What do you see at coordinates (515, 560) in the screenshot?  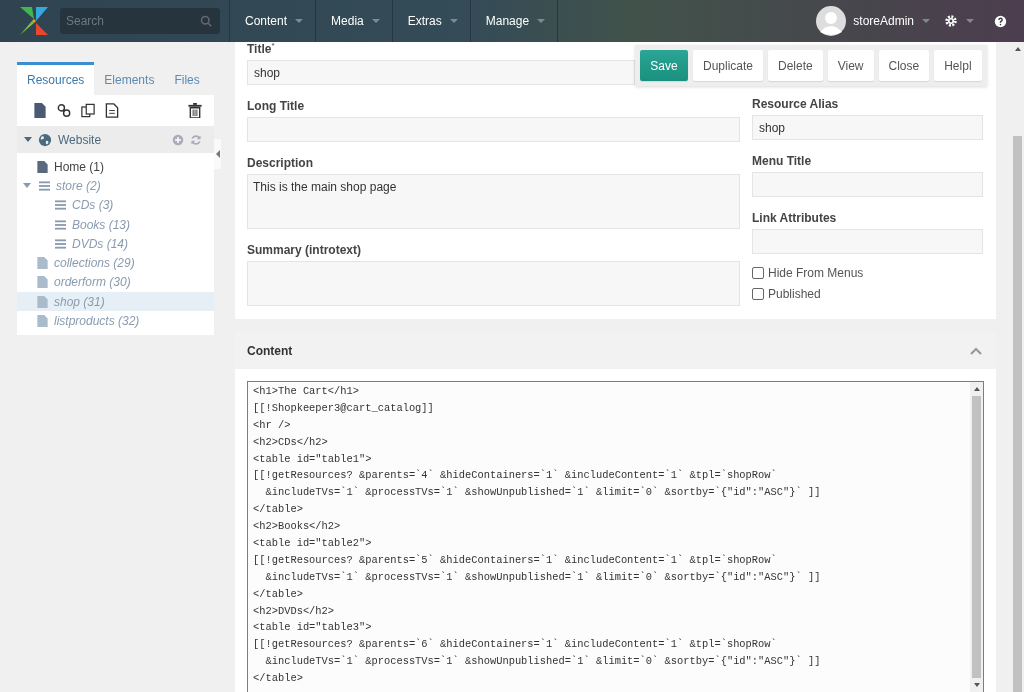 I see `code-line: [[!getResources? &parents=`5` &hideContainers=`1` &includeContent=`1` &tpl=`shopRow`` at bounding box center [515, 560].